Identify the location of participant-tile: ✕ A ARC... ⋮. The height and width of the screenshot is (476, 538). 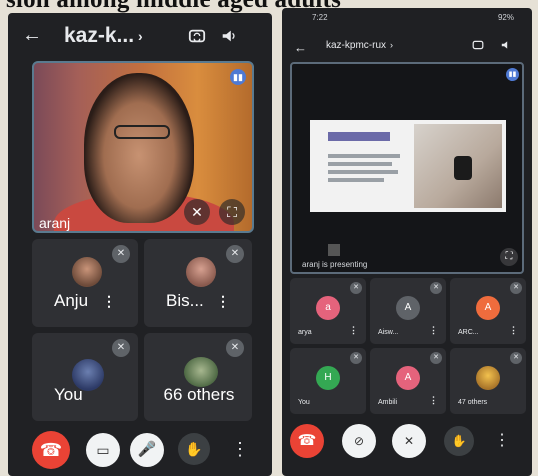
(488, 311).